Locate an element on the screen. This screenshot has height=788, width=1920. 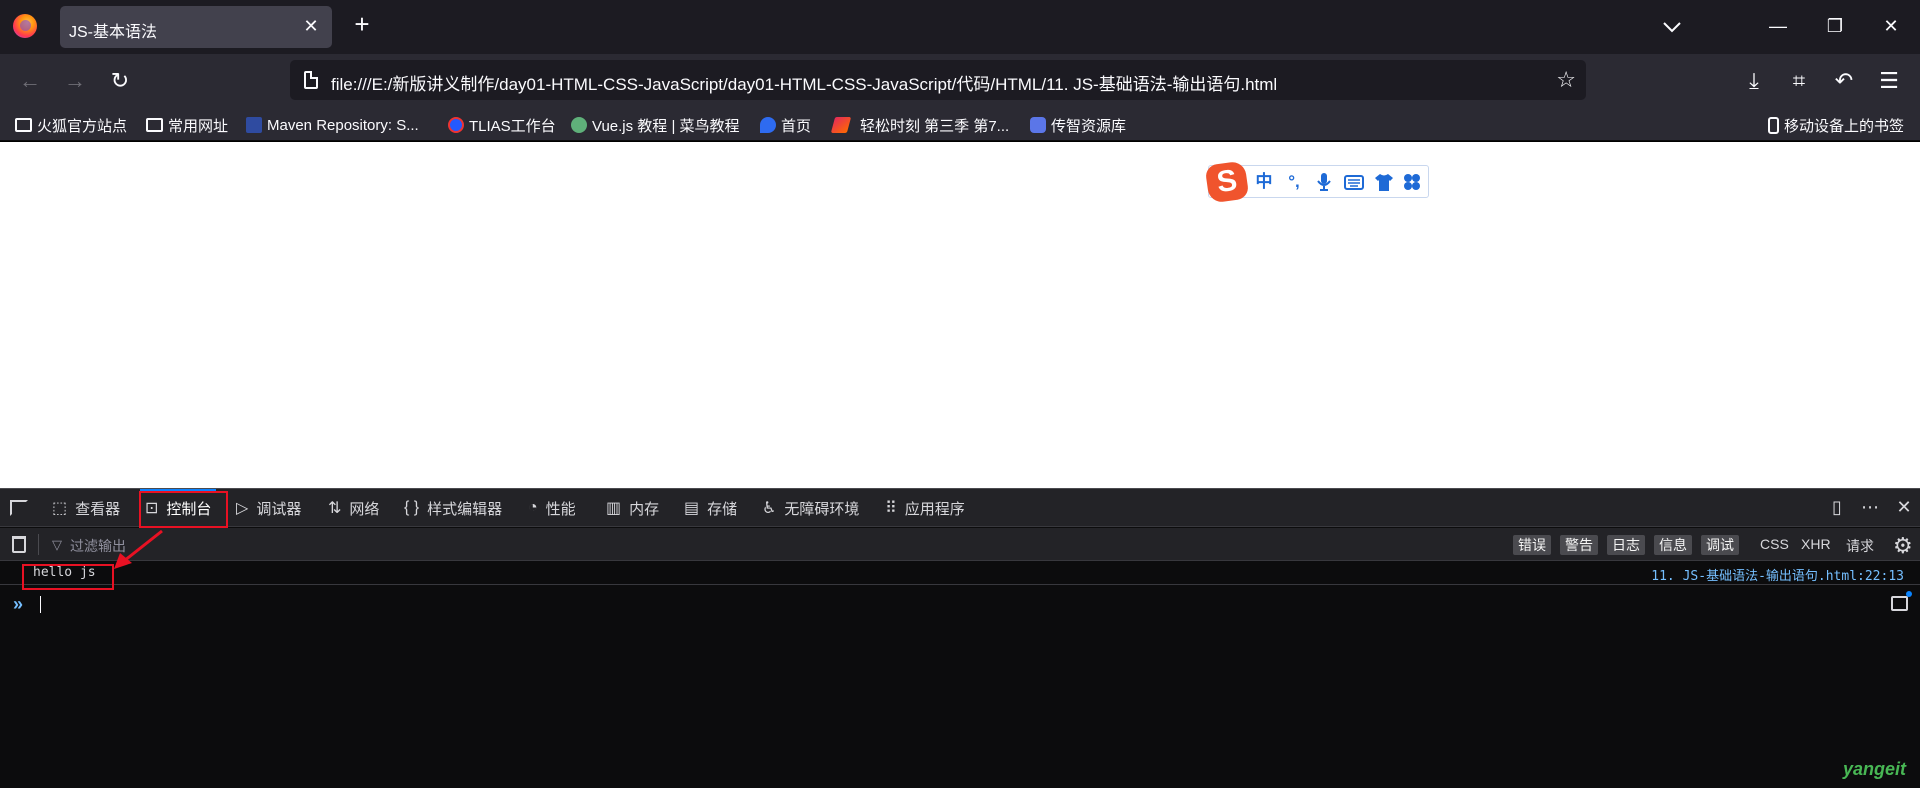
skin-shirt-icon is located at coordinates (1384, 182).